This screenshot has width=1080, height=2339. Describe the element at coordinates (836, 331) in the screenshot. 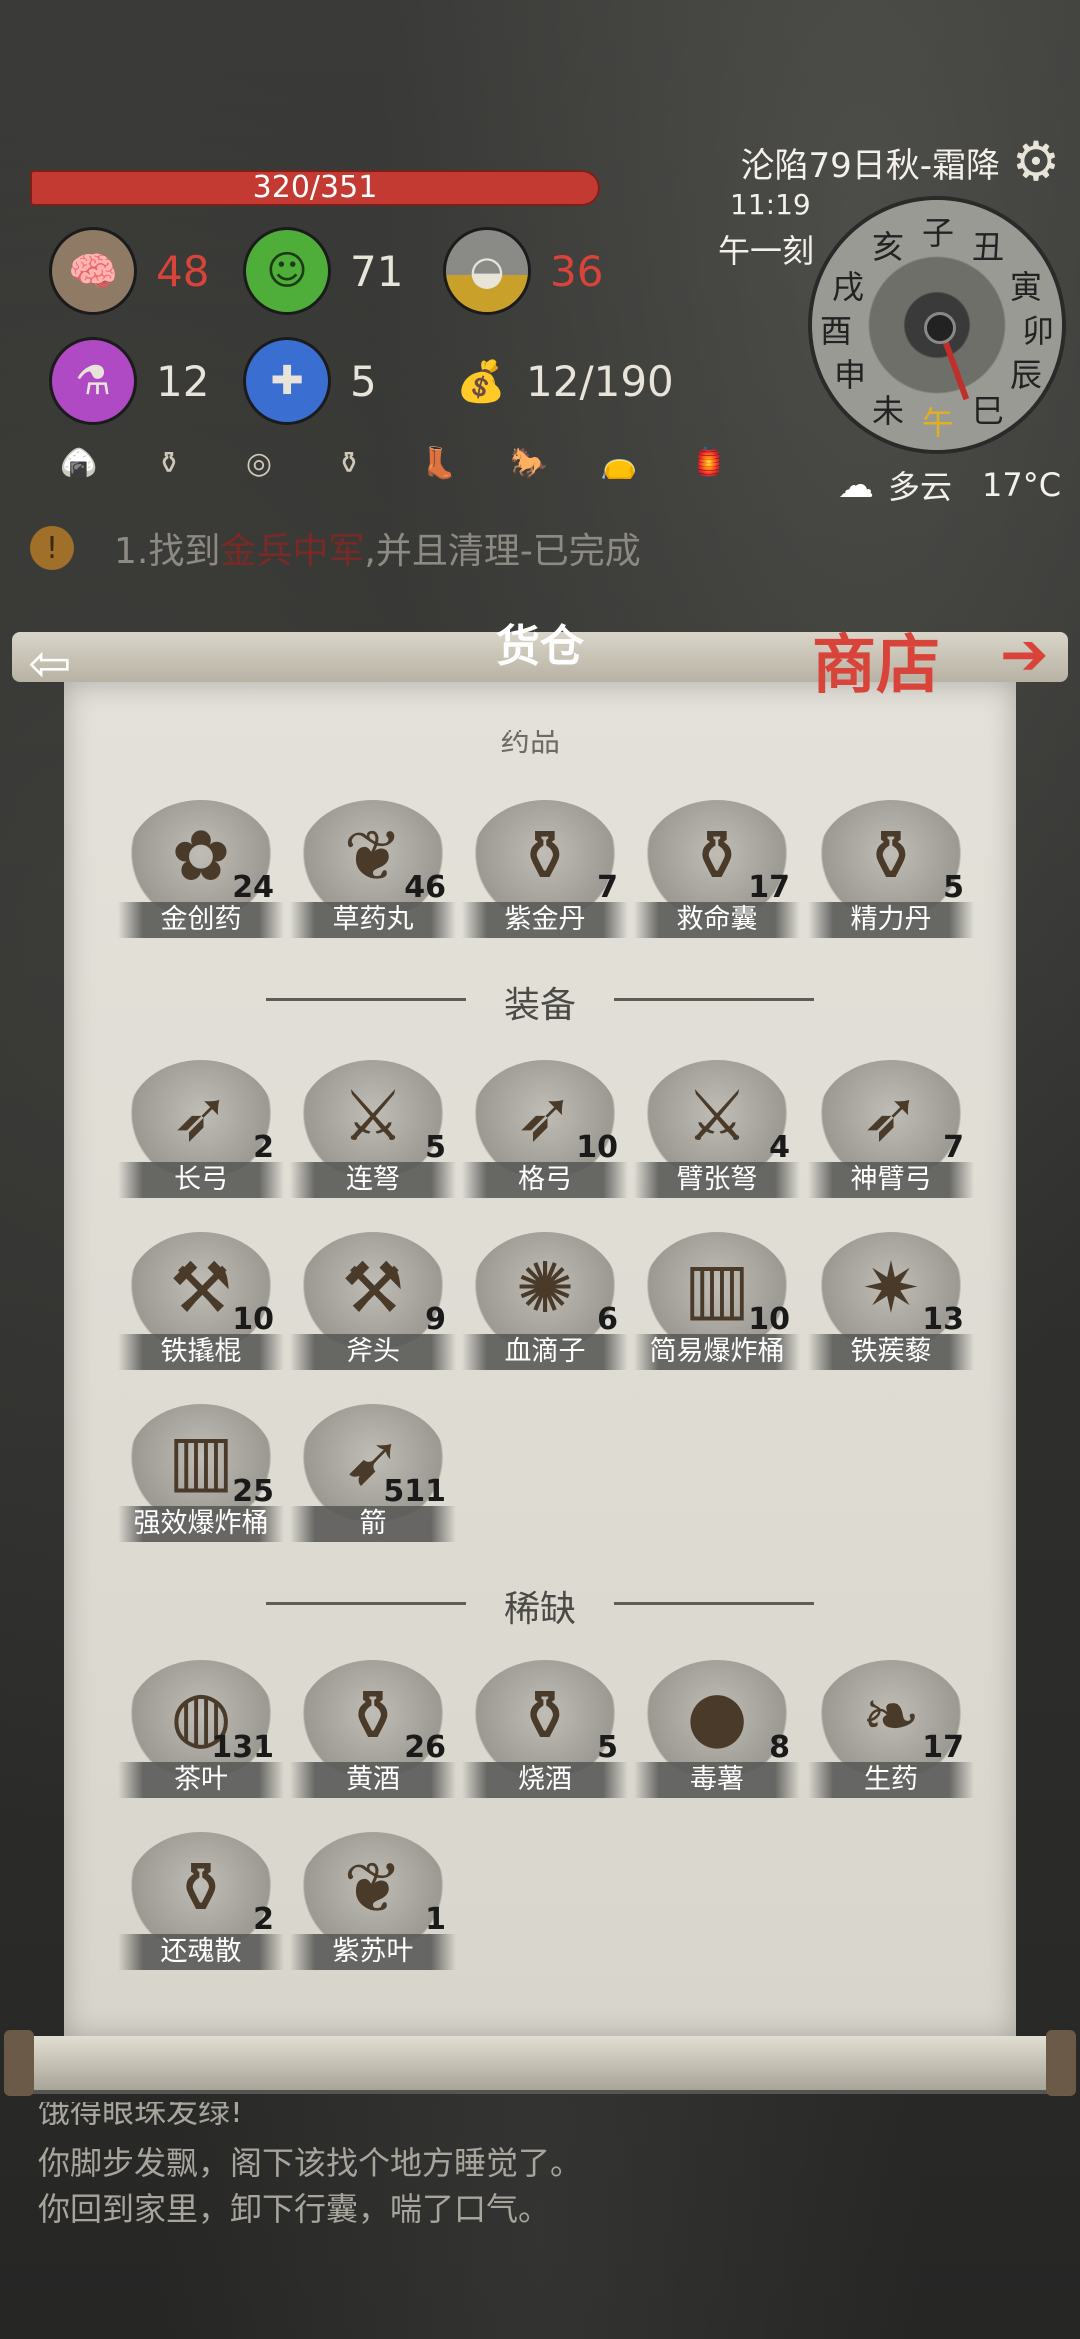

I see `branch-you: 酉` at that location.